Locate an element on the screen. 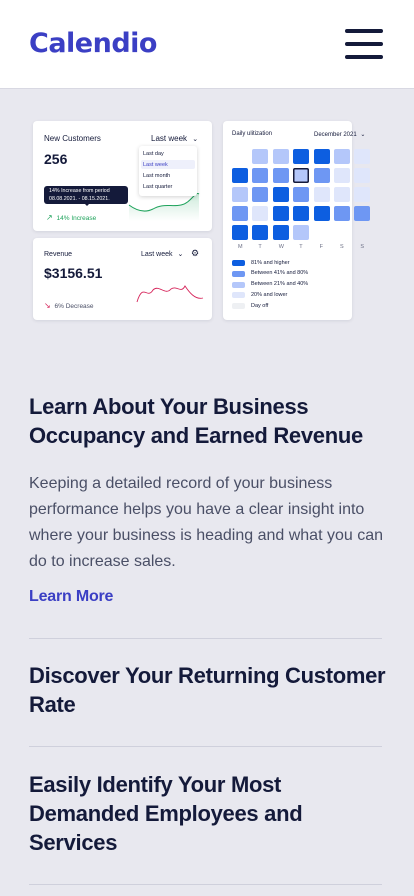  change-indicator: ↗ 14% Increase is located at coordinates (71, 217).